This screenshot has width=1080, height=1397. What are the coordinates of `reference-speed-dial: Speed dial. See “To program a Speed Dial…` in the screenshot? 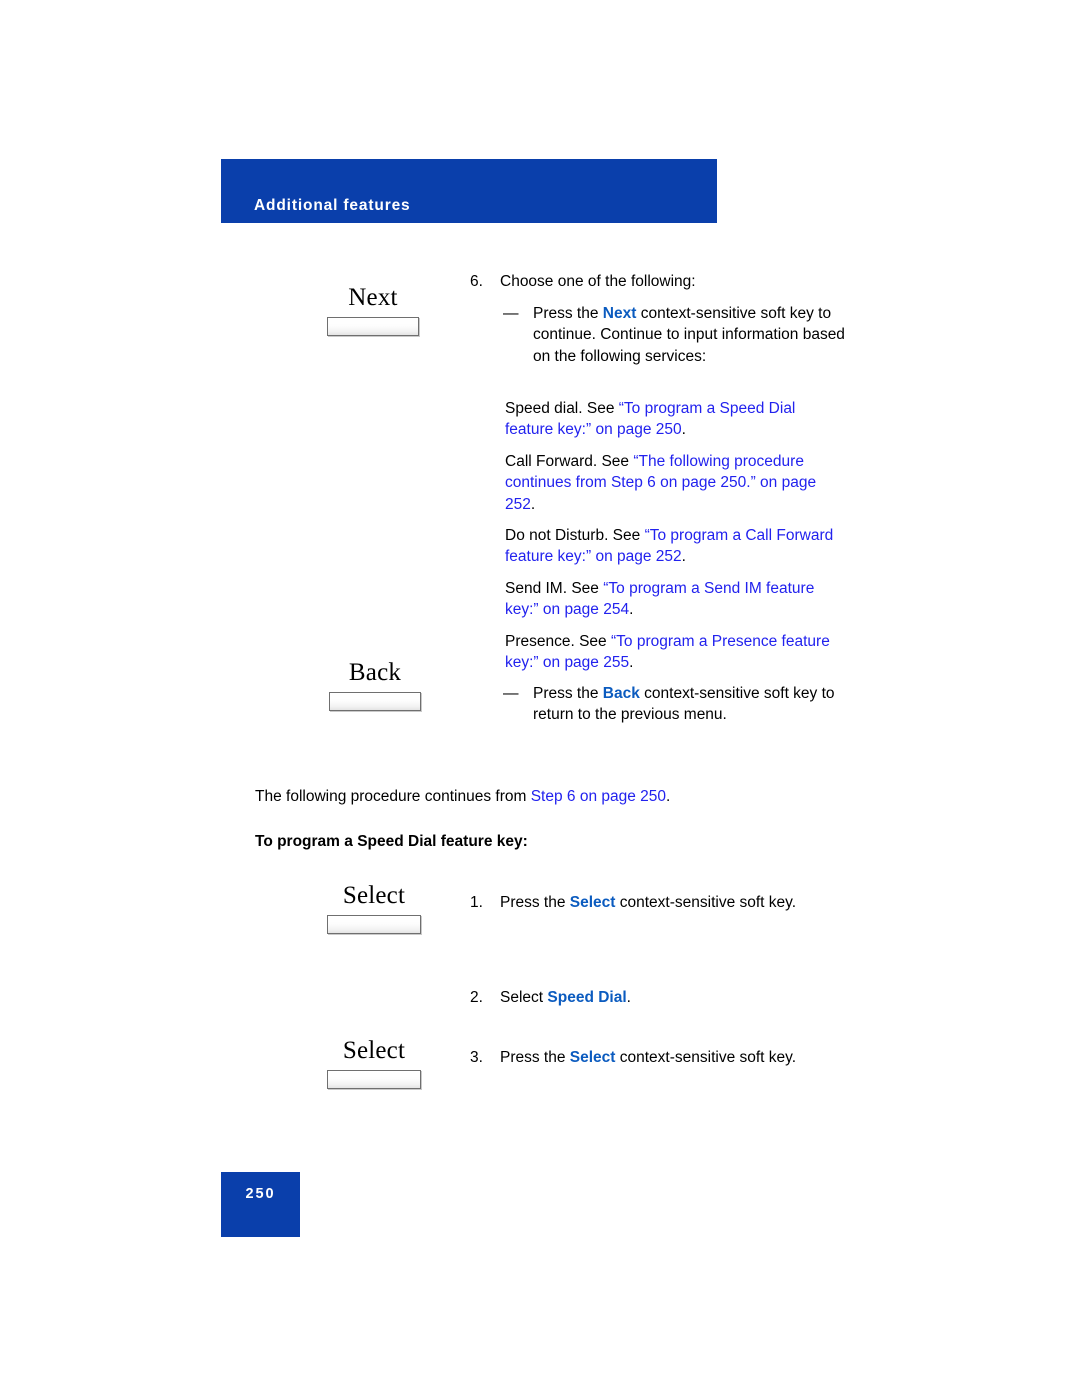 It's located at (670, 419).